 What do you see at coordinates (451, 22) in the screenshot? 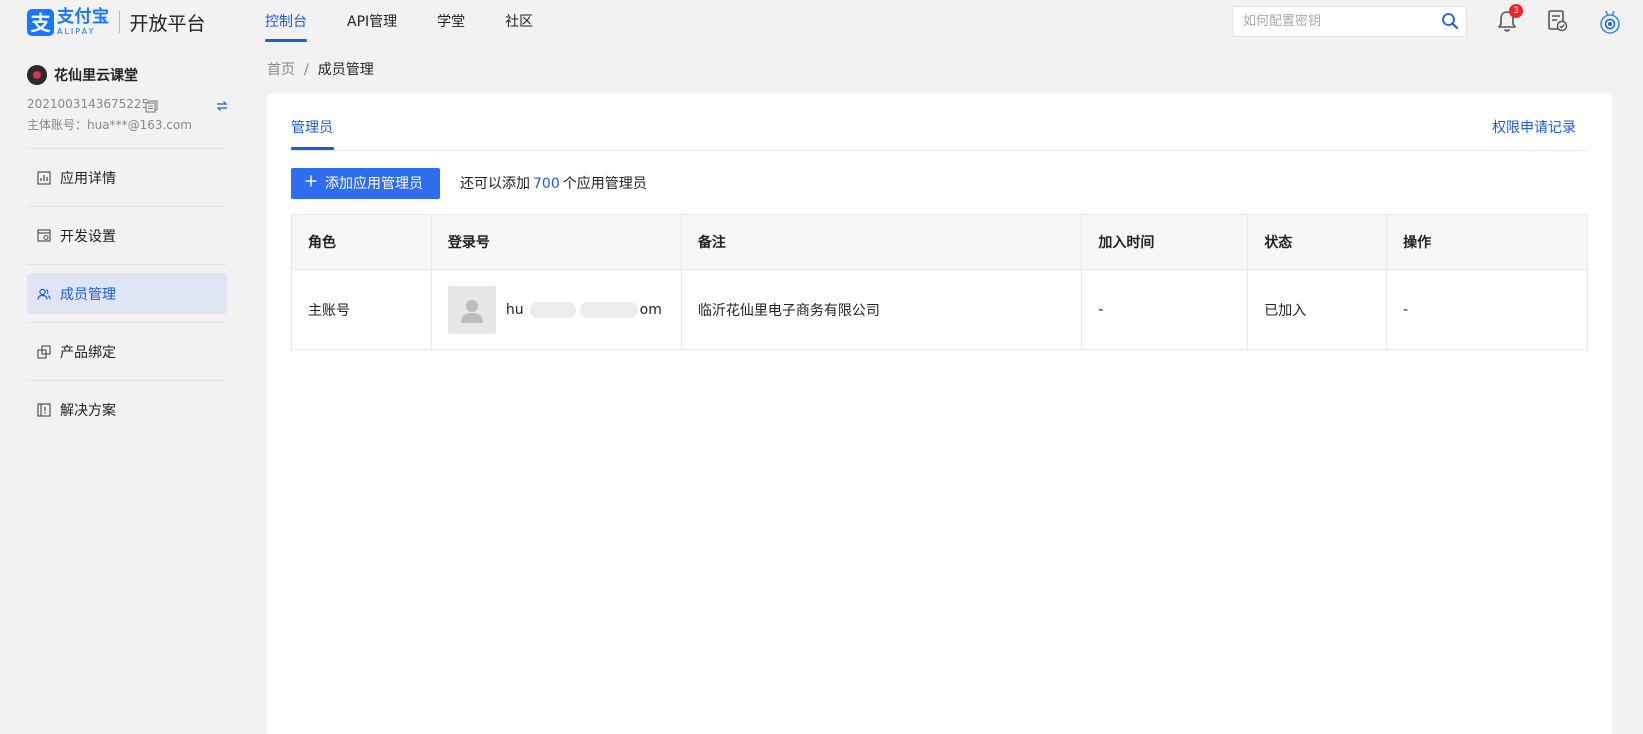
I see `nav-academy: 学堂` at bounding box center [451, 22].